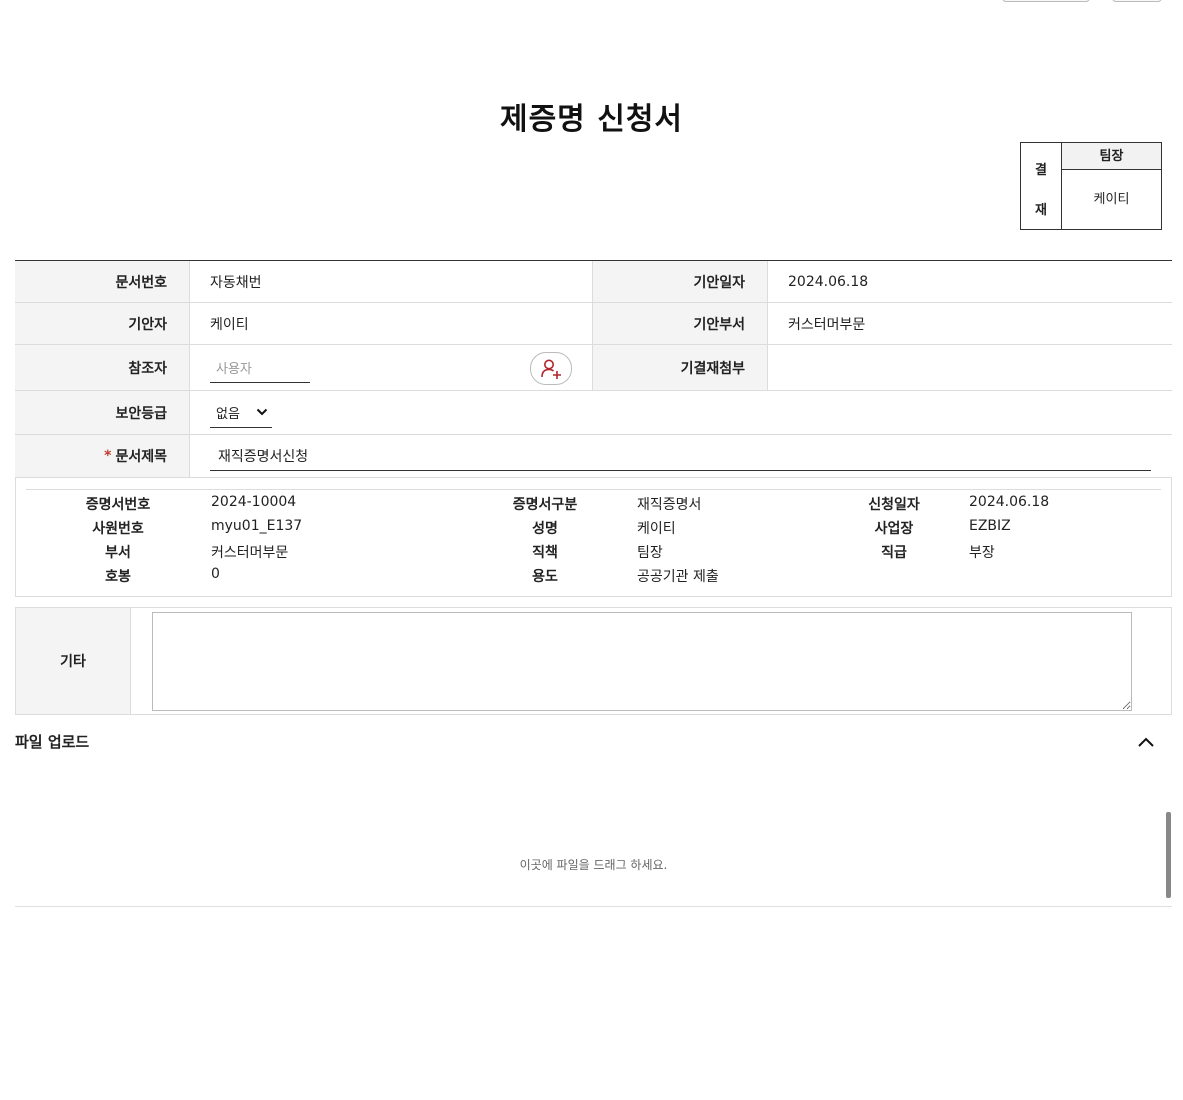 This screenshot has height=1100, width=1183. What do you see at coordinates (969, 323) in the screenshot?
I see `draft-dept-value: 커스터머부문` at bounding box center [969, 323].